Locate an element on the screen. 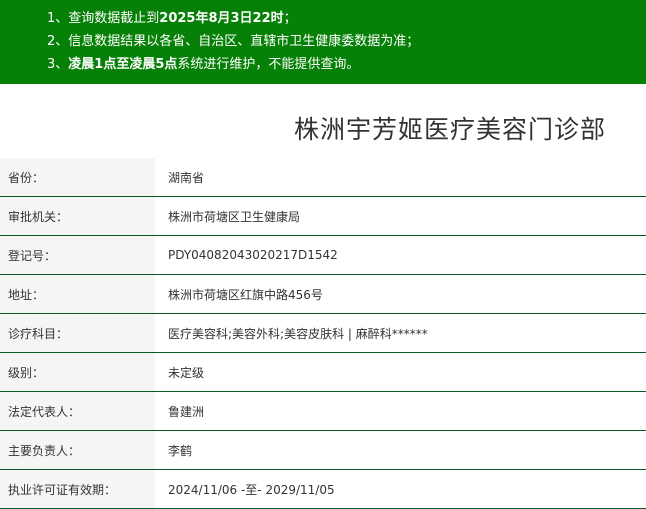 This screenshot has height=509, width=646. row-label: 地址： is located at coordinates (77, 294).